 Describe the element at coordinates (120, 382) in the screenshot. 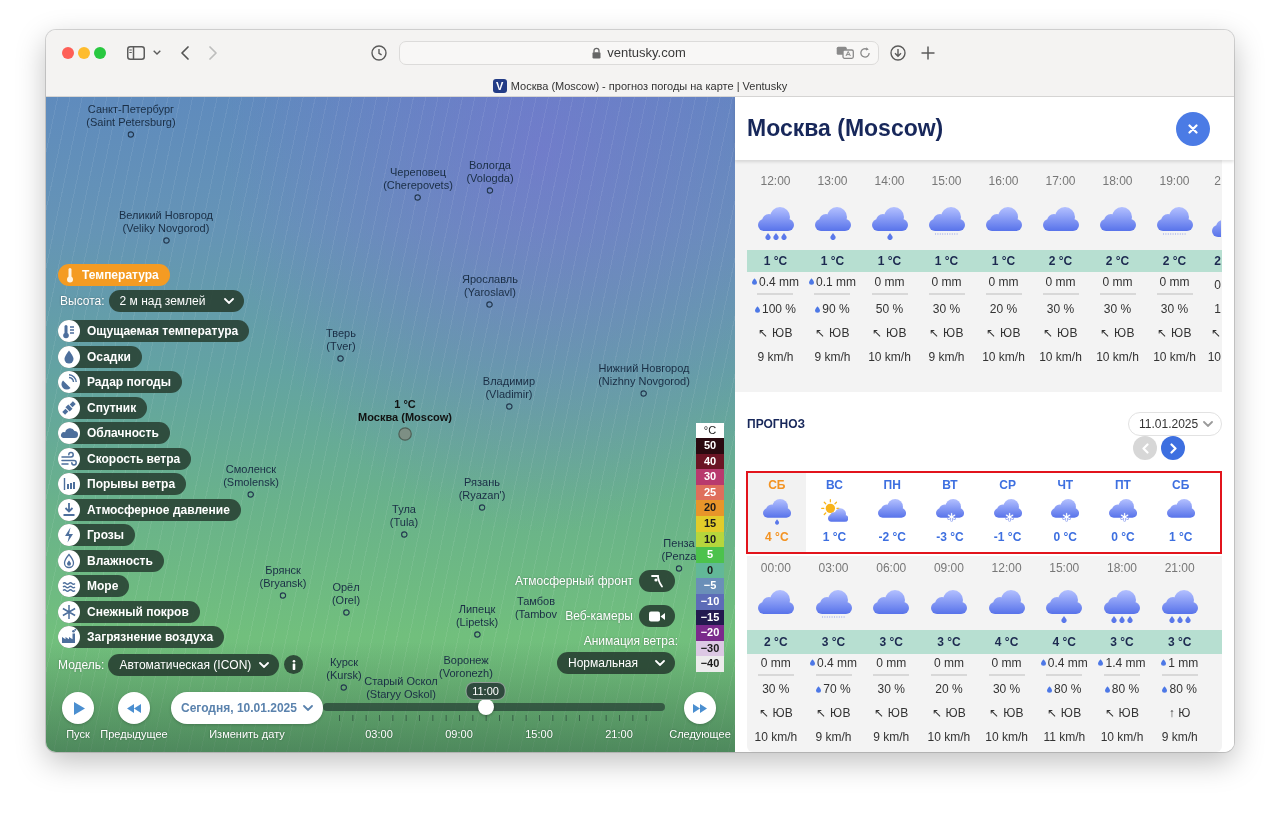

I see `layer-button: Радар погоды` at that location.